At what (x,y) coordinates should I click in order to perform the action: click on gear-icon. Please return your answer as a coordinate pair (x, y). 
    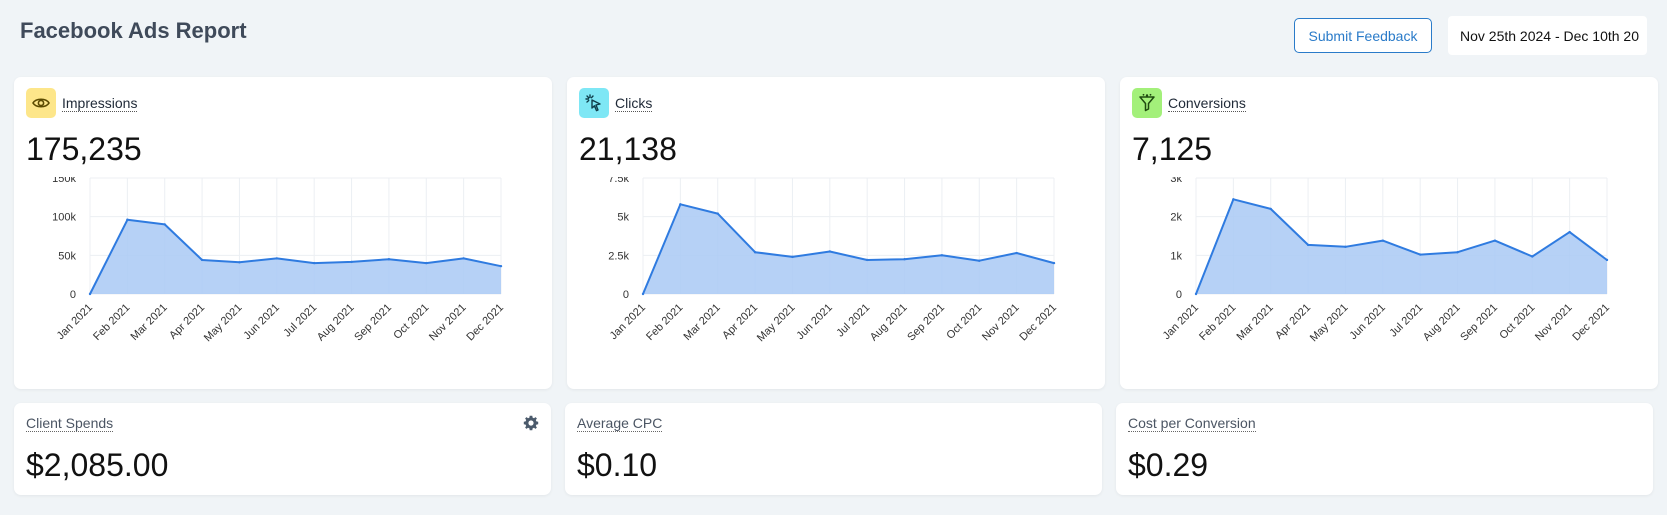
    Looking at the image, I should click on (531, 423).